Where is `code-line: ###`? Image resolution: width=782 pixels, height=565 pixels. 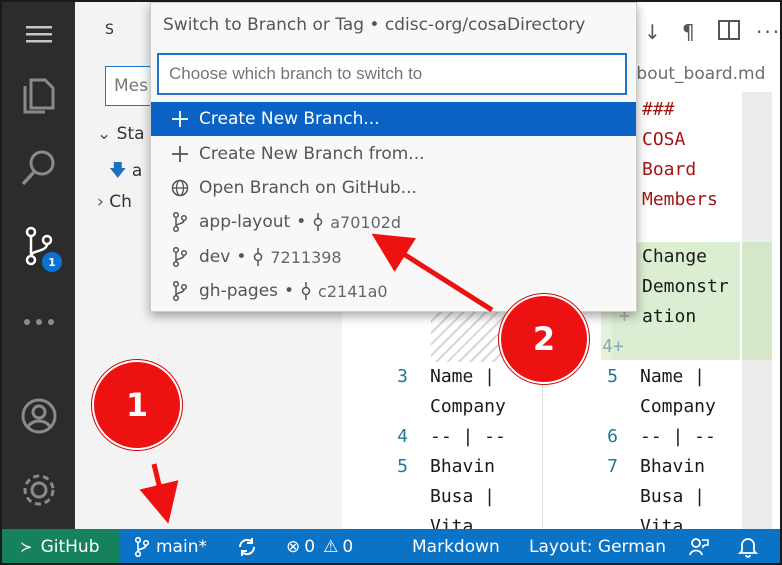
code-line: ### is located at coordinates (658, 109).